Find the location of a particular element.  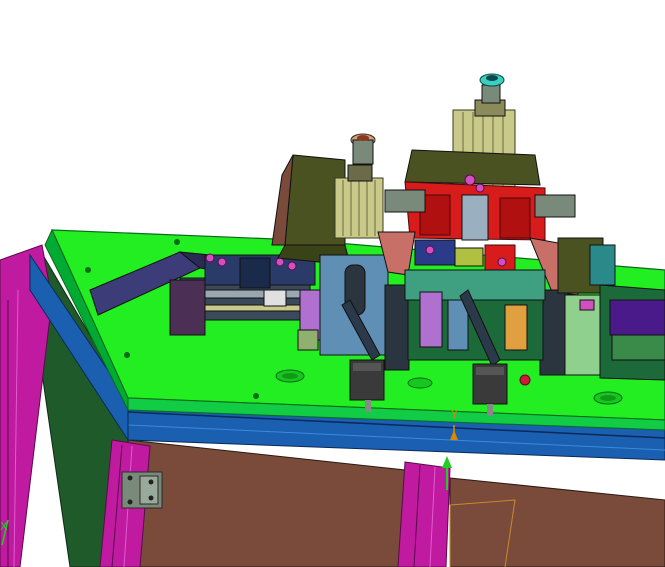

frame-post-center is located at coordinates (424, 514).